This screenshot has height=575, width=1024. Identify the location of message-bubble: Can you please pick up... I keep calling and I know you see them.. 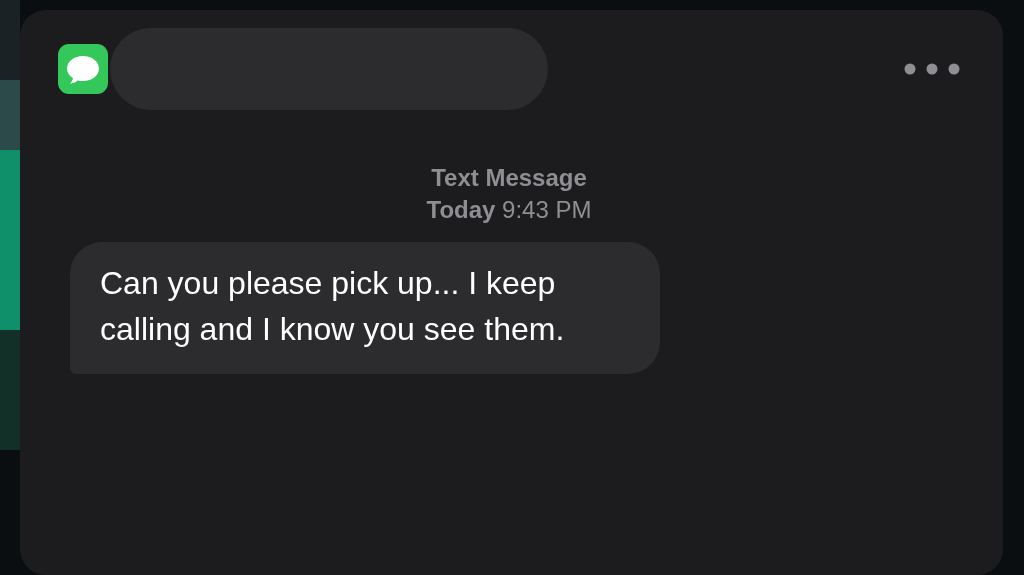
(365, 308).